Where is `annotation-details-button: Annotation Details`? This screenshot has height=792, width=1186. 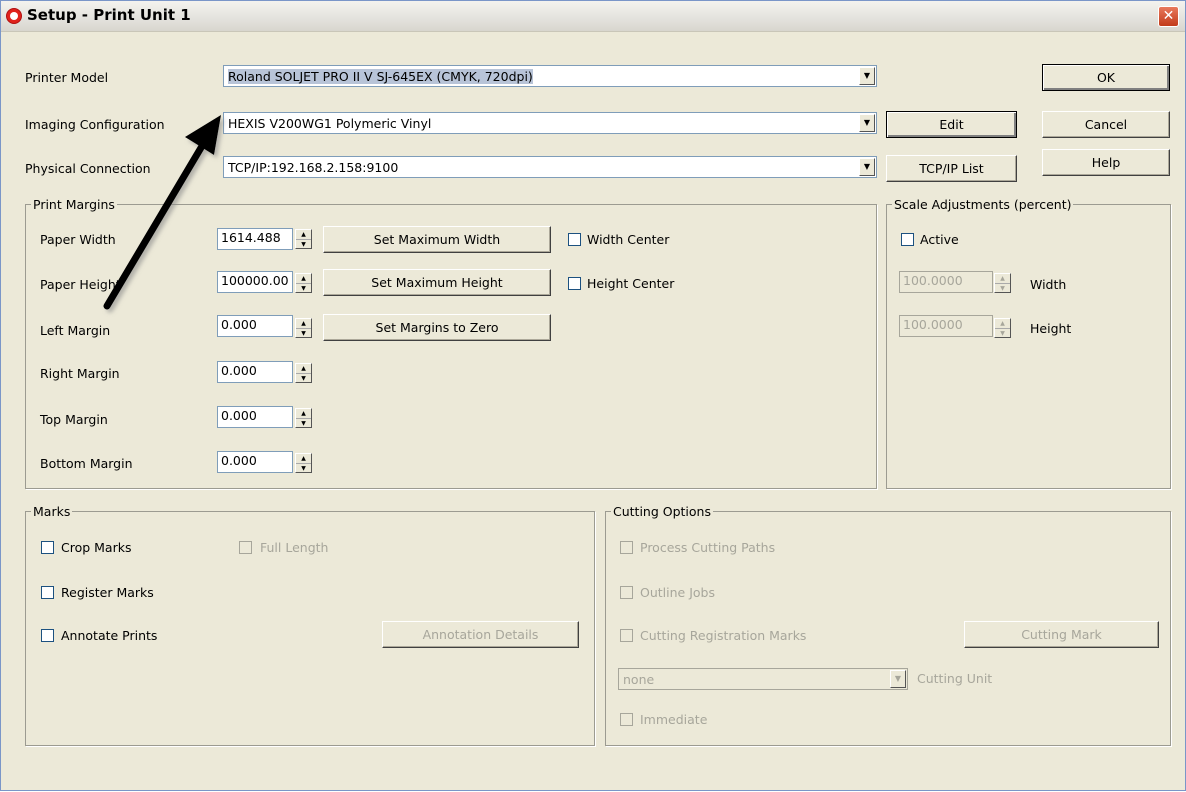 annotation-details-button: Annotation Details is located at coordinates (480, 634).